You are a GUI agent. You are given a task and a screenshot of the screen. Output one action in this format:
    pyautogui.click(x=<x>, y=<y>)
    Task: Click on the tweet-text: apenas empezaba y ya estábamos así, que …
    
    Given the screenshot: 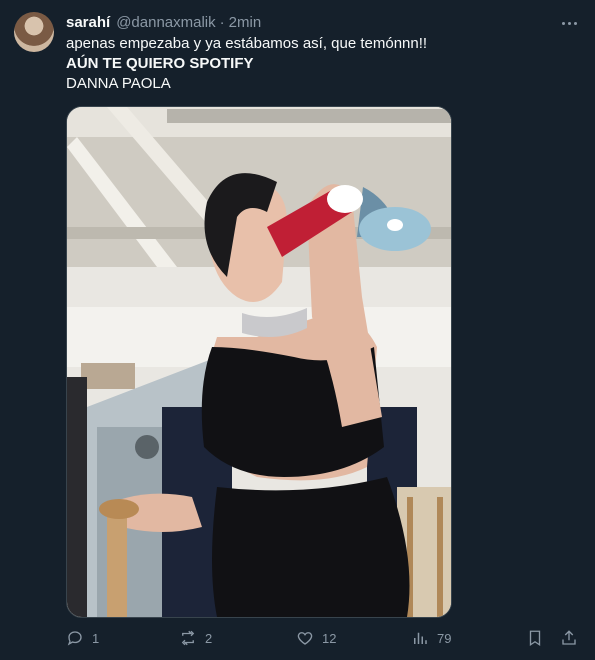 What is the action you would take?
    pyautogui.click(x=316, y=64)
    